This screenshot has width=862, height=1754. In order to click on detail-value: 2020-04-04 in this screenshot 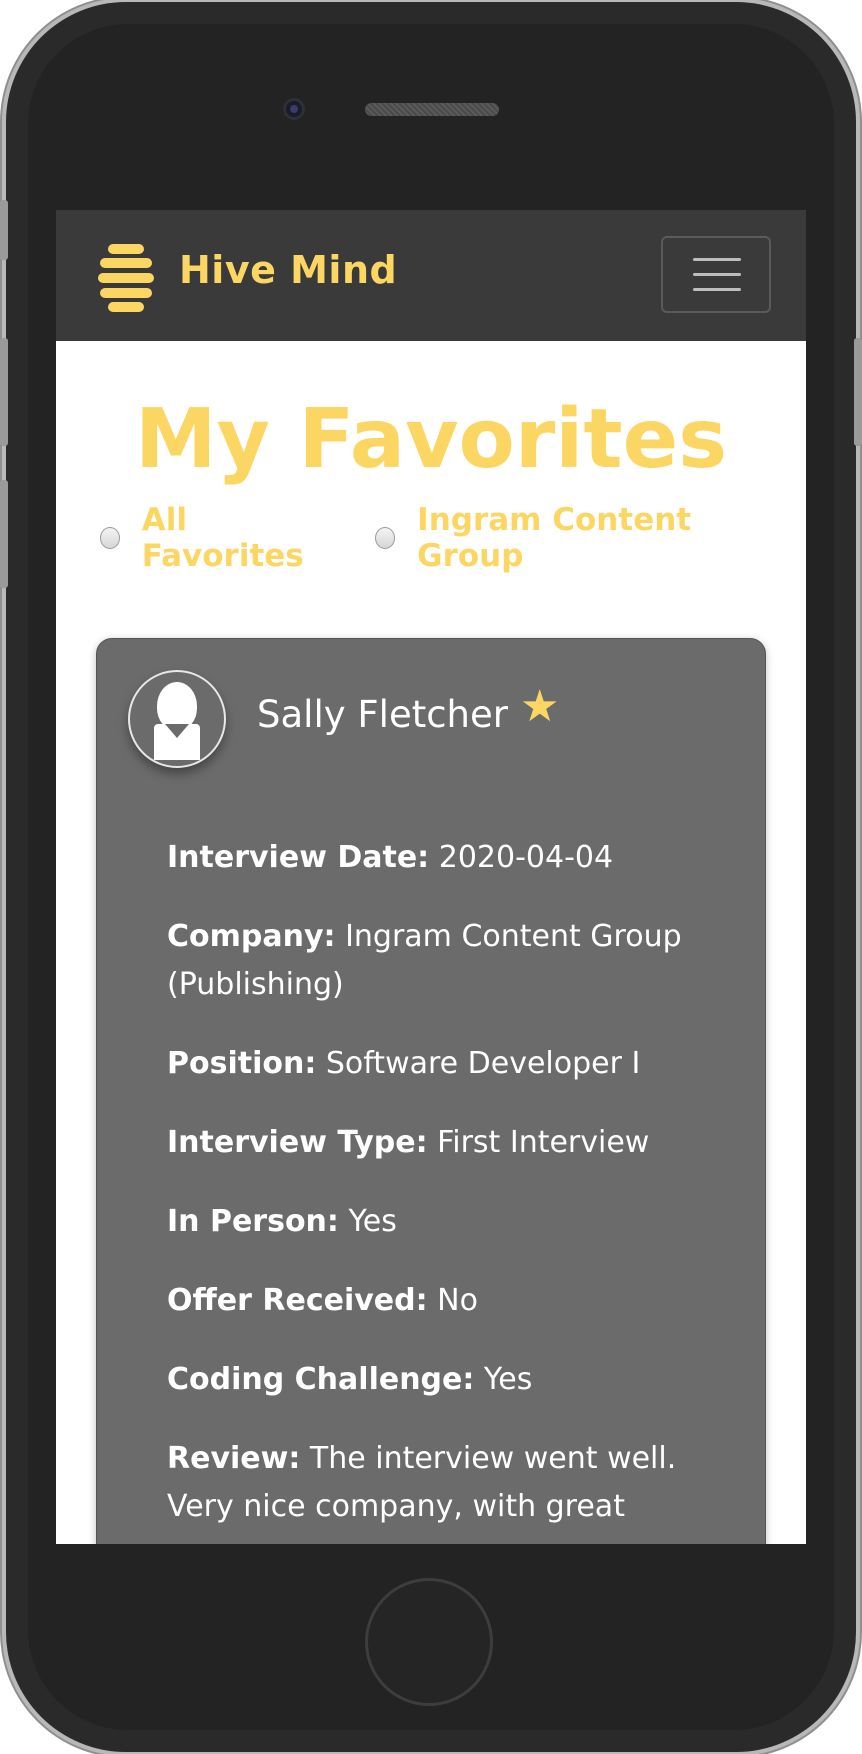, I will do `click(526, 857)`.